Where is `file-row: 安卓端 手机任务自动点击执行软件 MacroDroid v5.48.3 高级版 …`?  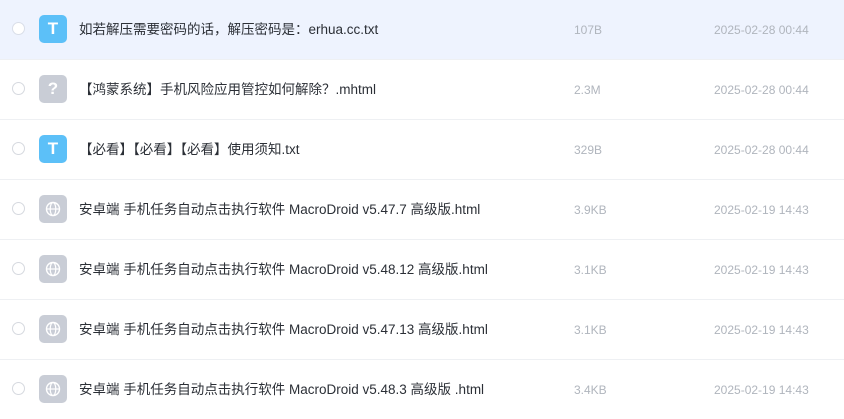 file-row: 安卓端 手机任务自动点击执行软件 MacroDroid v5.48.3 高级版 … is located at coordinates (422, 389).